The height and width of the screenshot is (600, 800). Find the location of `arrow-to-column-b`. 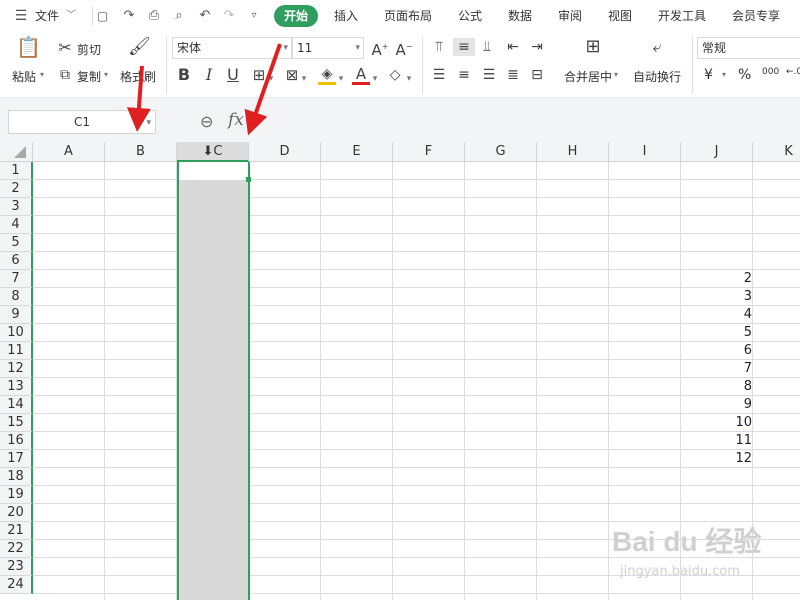

arrow-to-column-b is located at coordinates (138, 98).